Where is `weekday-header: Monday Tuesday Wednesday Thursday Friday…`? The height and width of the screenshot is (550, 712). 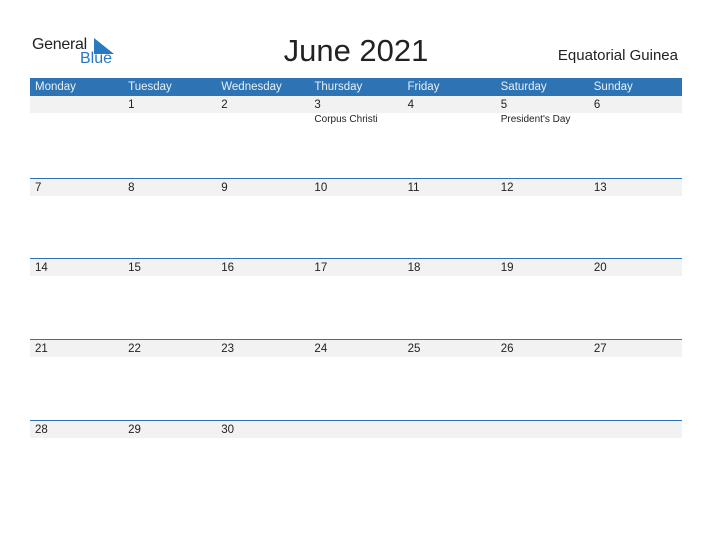 weekday-header: Monday Tuesday Wednesday Thursday Friday… is located at coordinates (356, 87).